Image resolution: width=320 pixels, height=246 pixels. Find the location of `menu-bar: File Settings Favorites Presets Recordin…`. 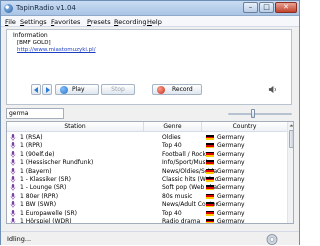

menu-bar: File Settings Favorites Presets Recordin… is located at coordinates (150, 21).